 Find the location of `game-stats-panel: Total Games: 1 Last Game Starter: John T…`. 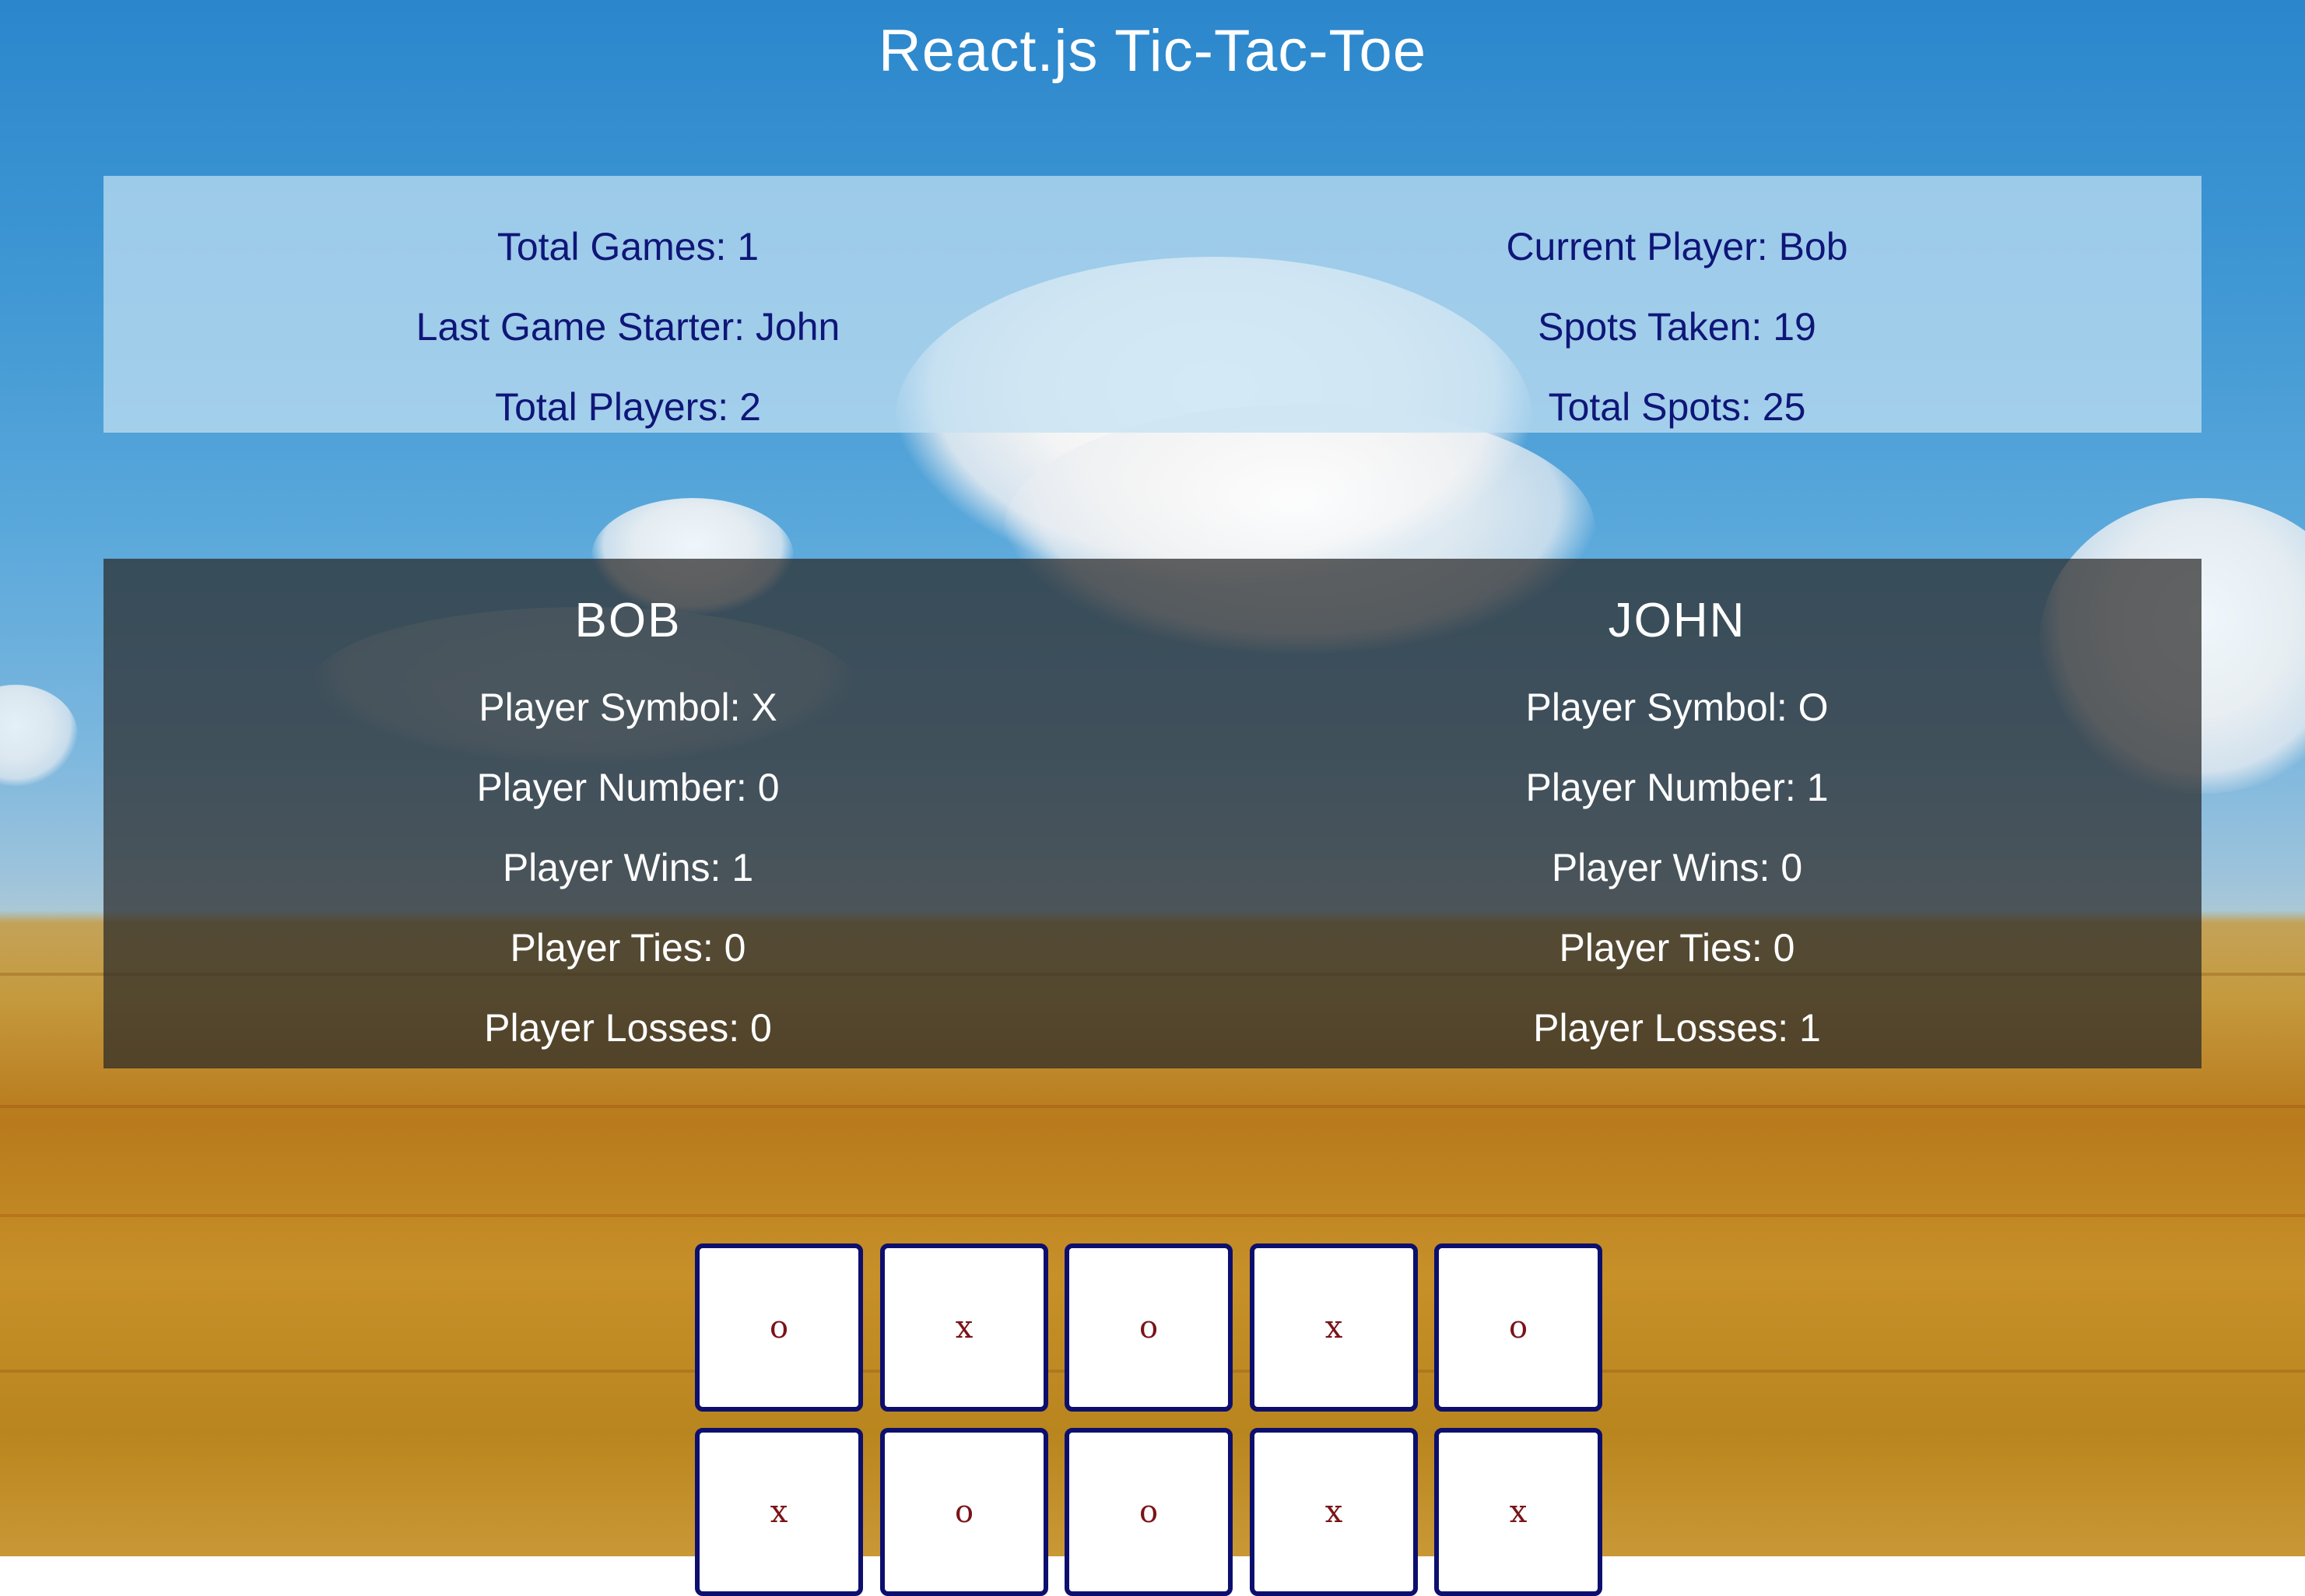

game-stats-panel: Total Games: 1 Last Game Starter: John T… is located at coordinates (1152, 305).